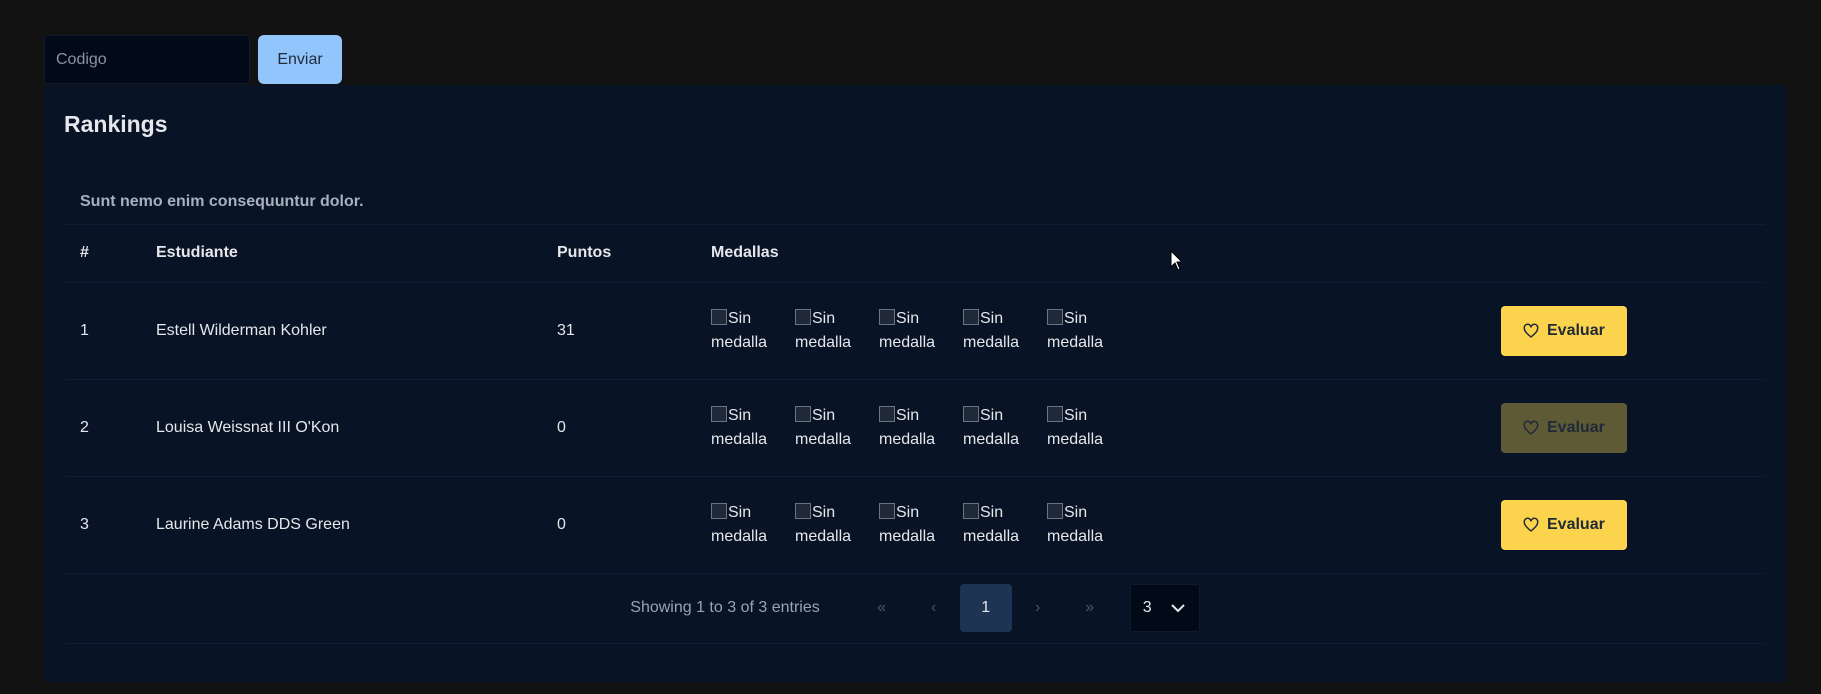  What do you see at coordinates (934, 608) in the screenshot?
I see `prev-page-button: ‹` at bounding box center [934, 608].